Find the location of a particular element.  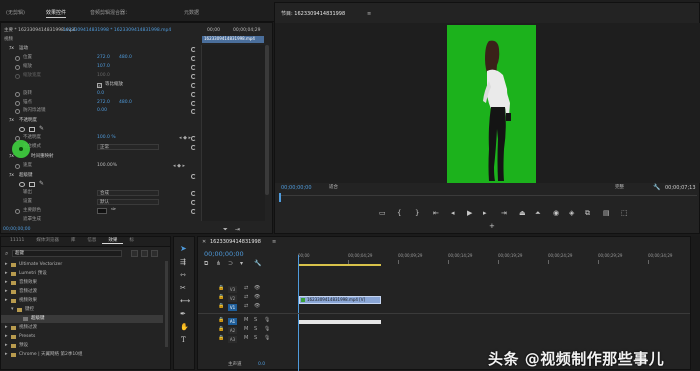

timeline-close-icon: ✕ is located at coordinates (204, 242).